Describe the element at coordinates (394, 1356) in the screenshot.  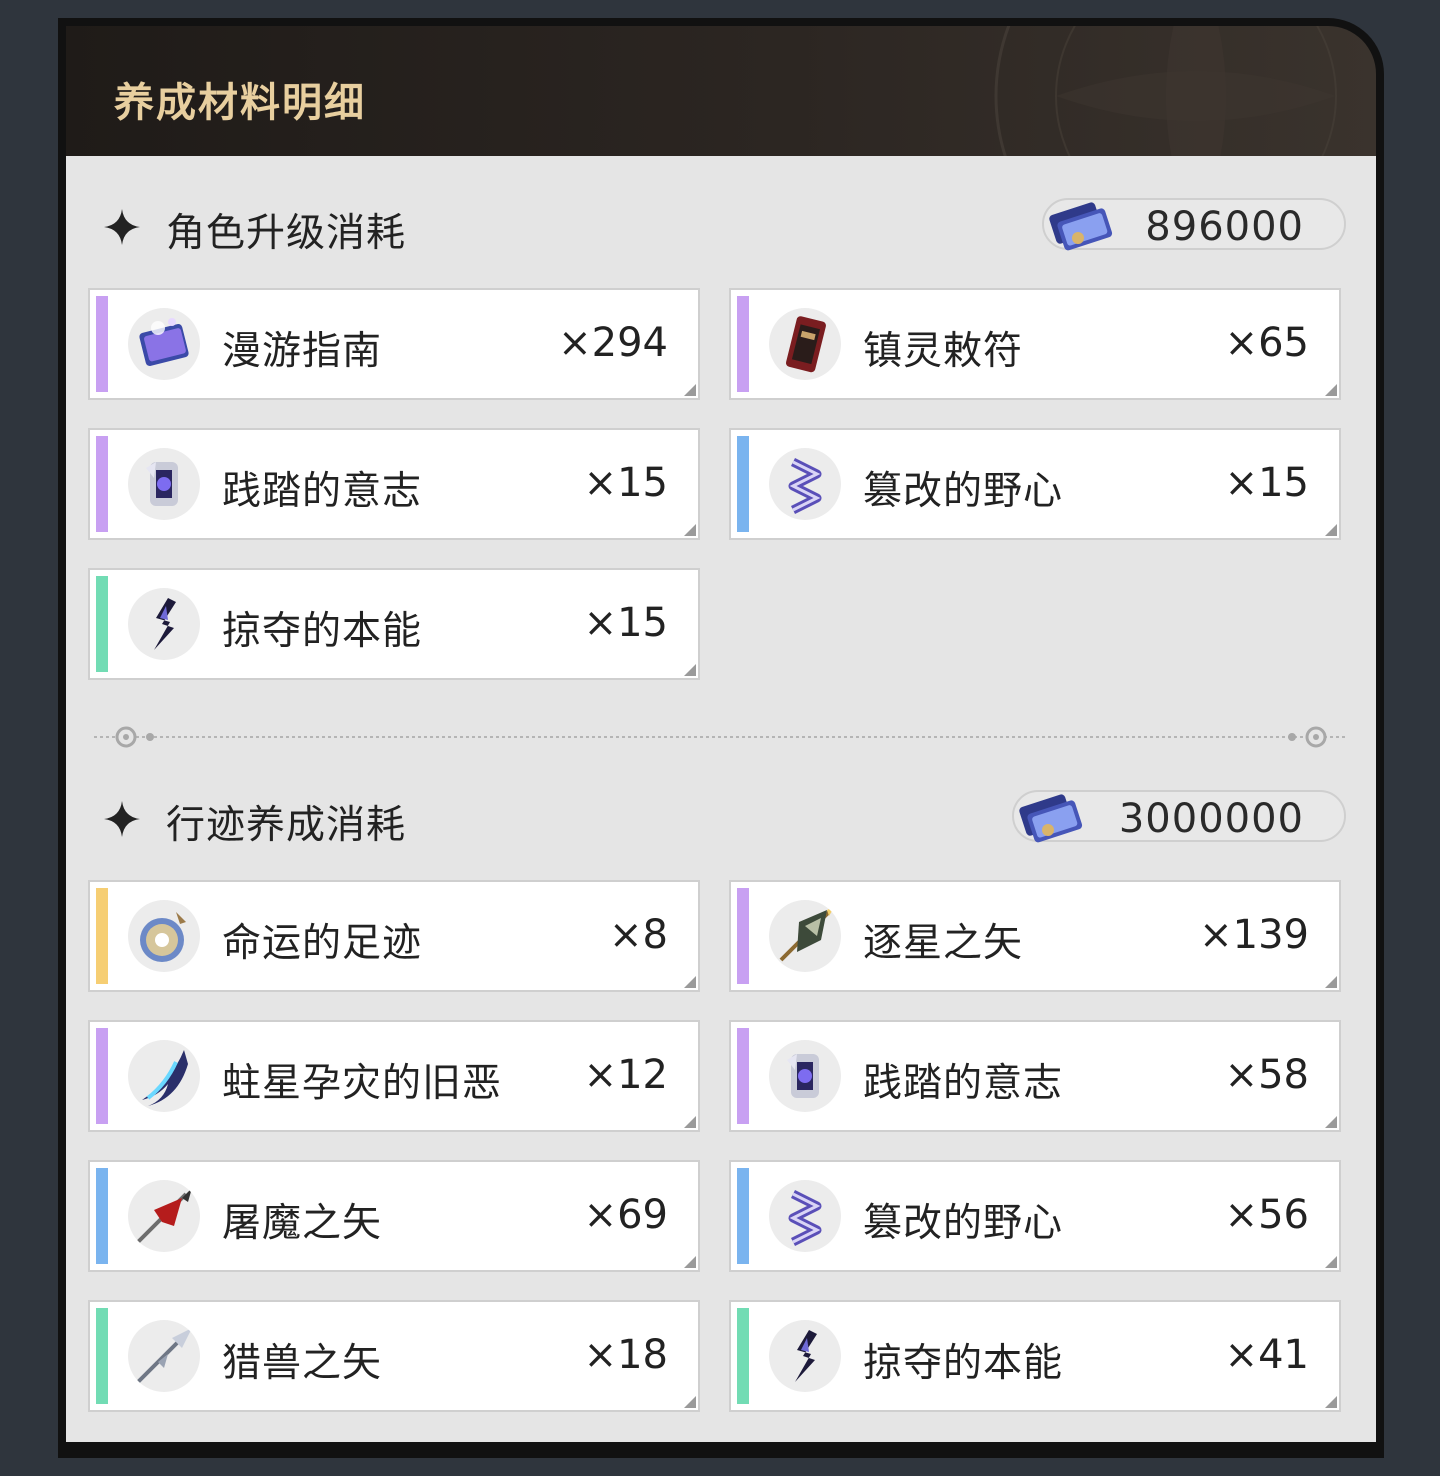
I see `material-card: 猎兽之矢 ×18` at that location.